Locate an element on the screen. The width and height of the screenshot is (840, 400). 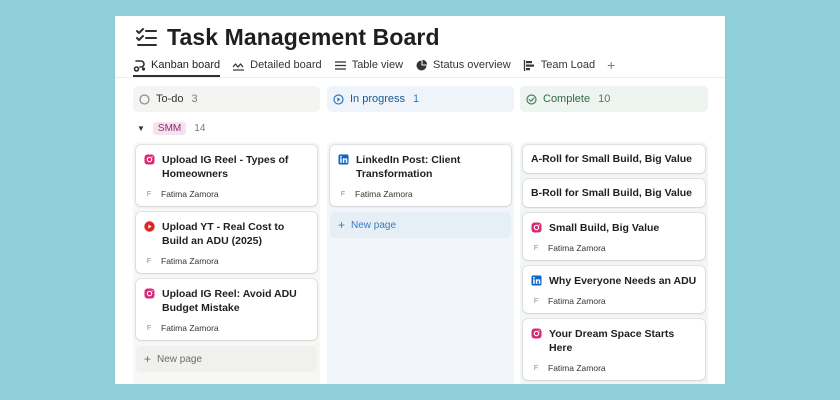
column-header-todo: To-do 3 is located at coordinates (226, 99).